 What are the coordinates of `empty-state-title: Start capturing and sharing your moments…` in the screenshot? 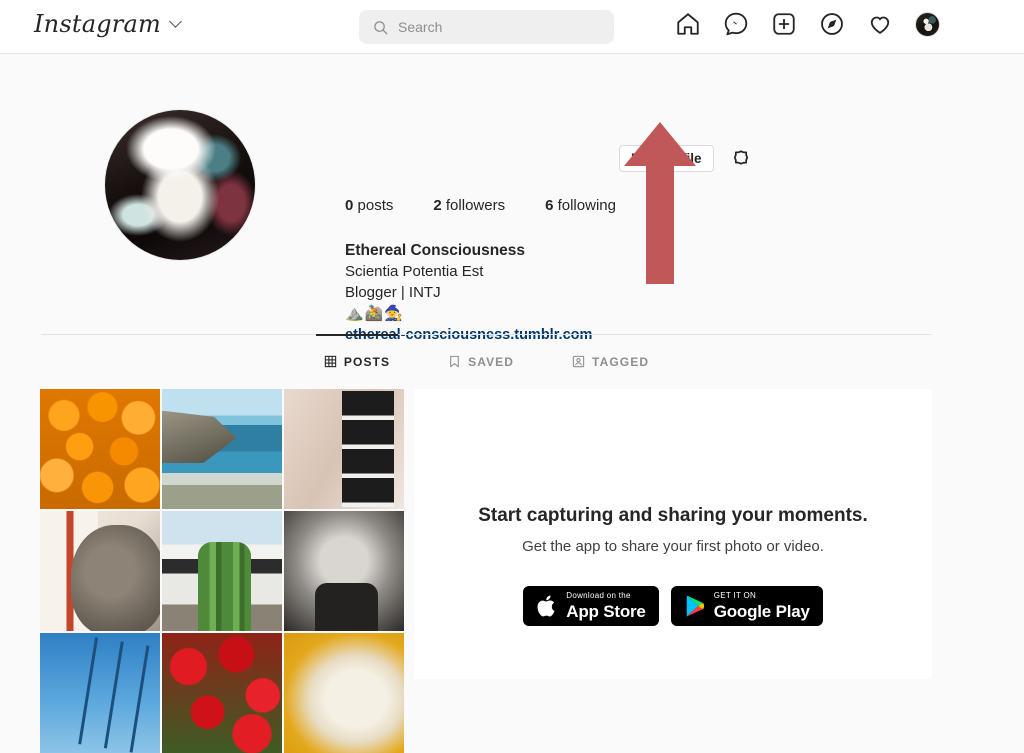 It's located at (673, 515).